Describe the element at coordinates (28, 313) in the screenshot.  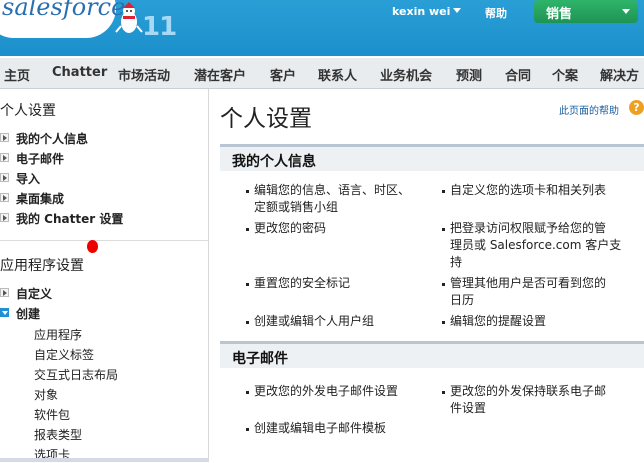
I see `sidebar-item-create: 创建` at that location.